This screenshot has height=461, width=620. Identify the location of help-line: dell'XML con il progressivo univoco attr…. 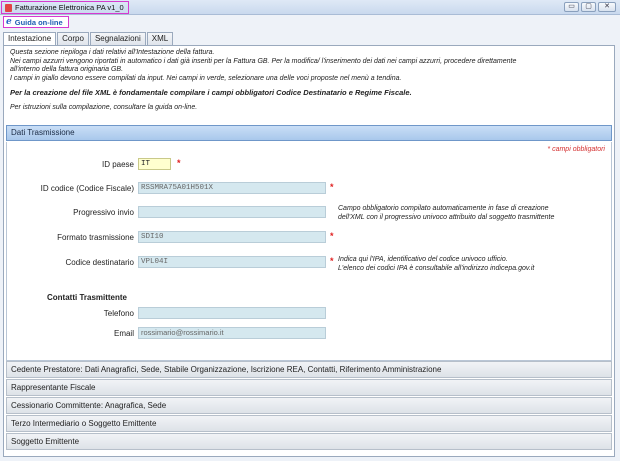
(446, 217).